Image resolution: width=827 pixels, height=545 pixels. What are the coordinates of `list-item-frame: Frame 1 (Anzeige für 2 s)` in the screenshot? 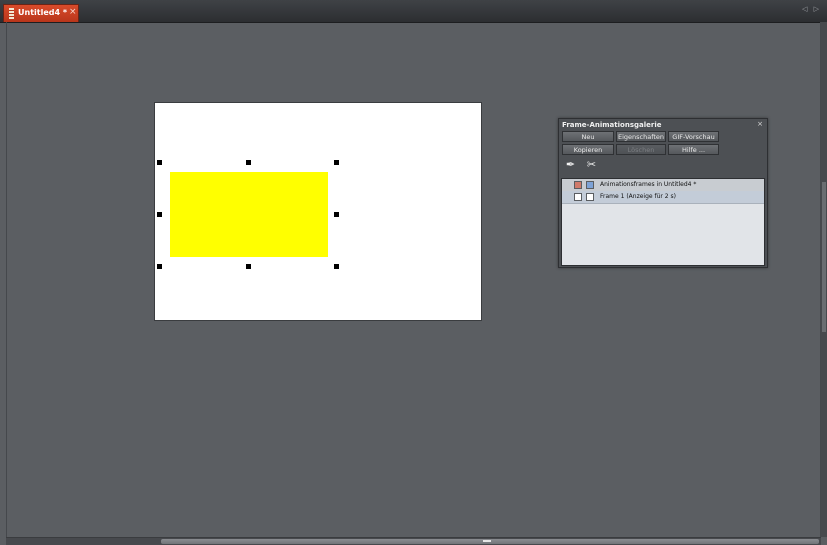 It's located at (663, 197).